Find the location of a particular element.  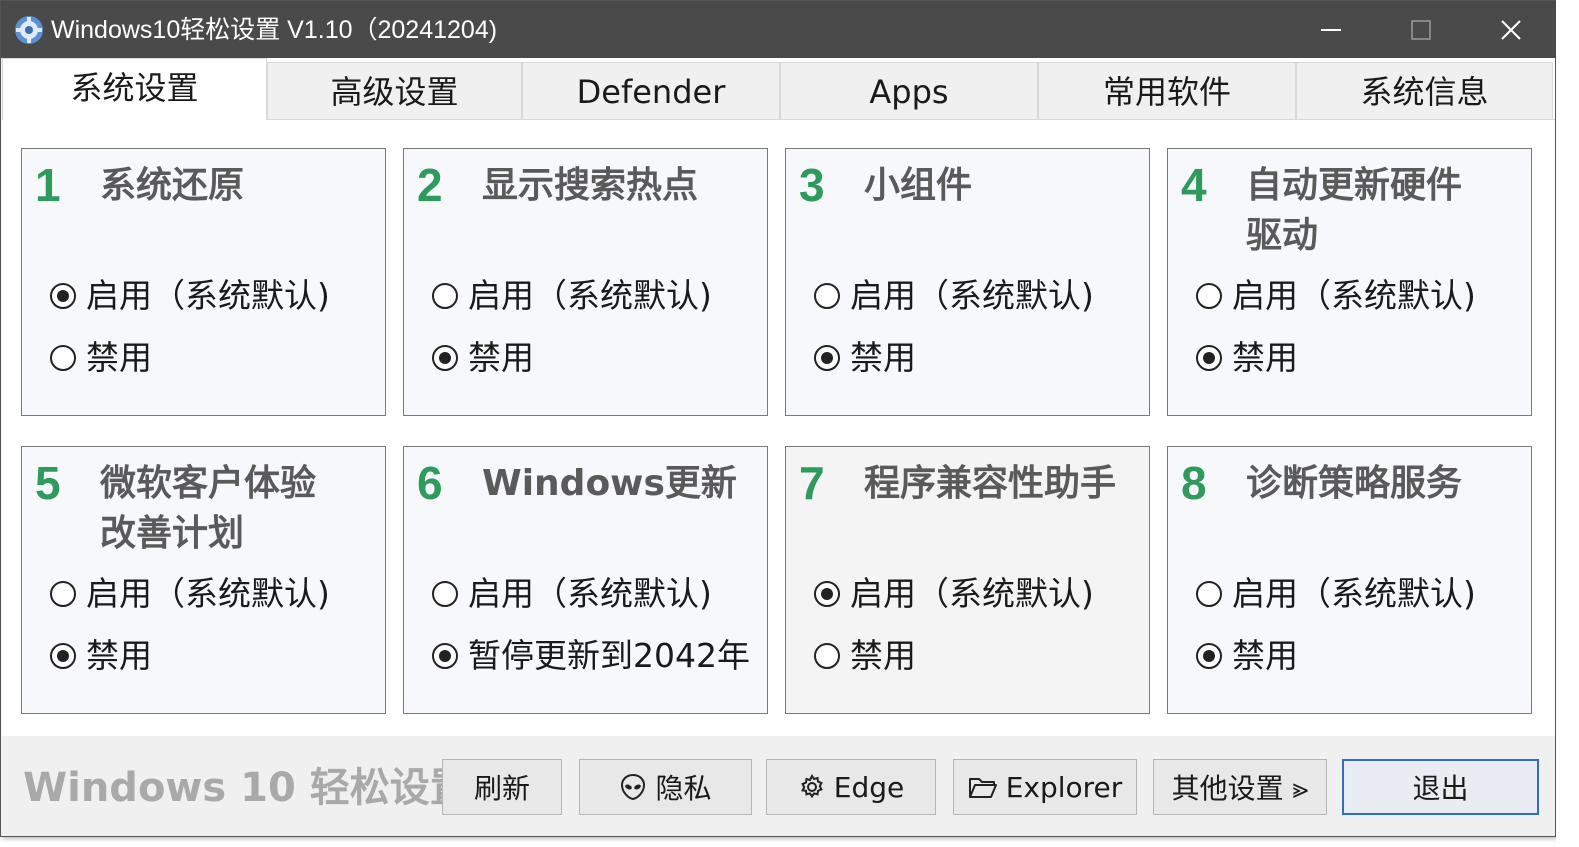

alien-icon is located at coordinates (633, 787).